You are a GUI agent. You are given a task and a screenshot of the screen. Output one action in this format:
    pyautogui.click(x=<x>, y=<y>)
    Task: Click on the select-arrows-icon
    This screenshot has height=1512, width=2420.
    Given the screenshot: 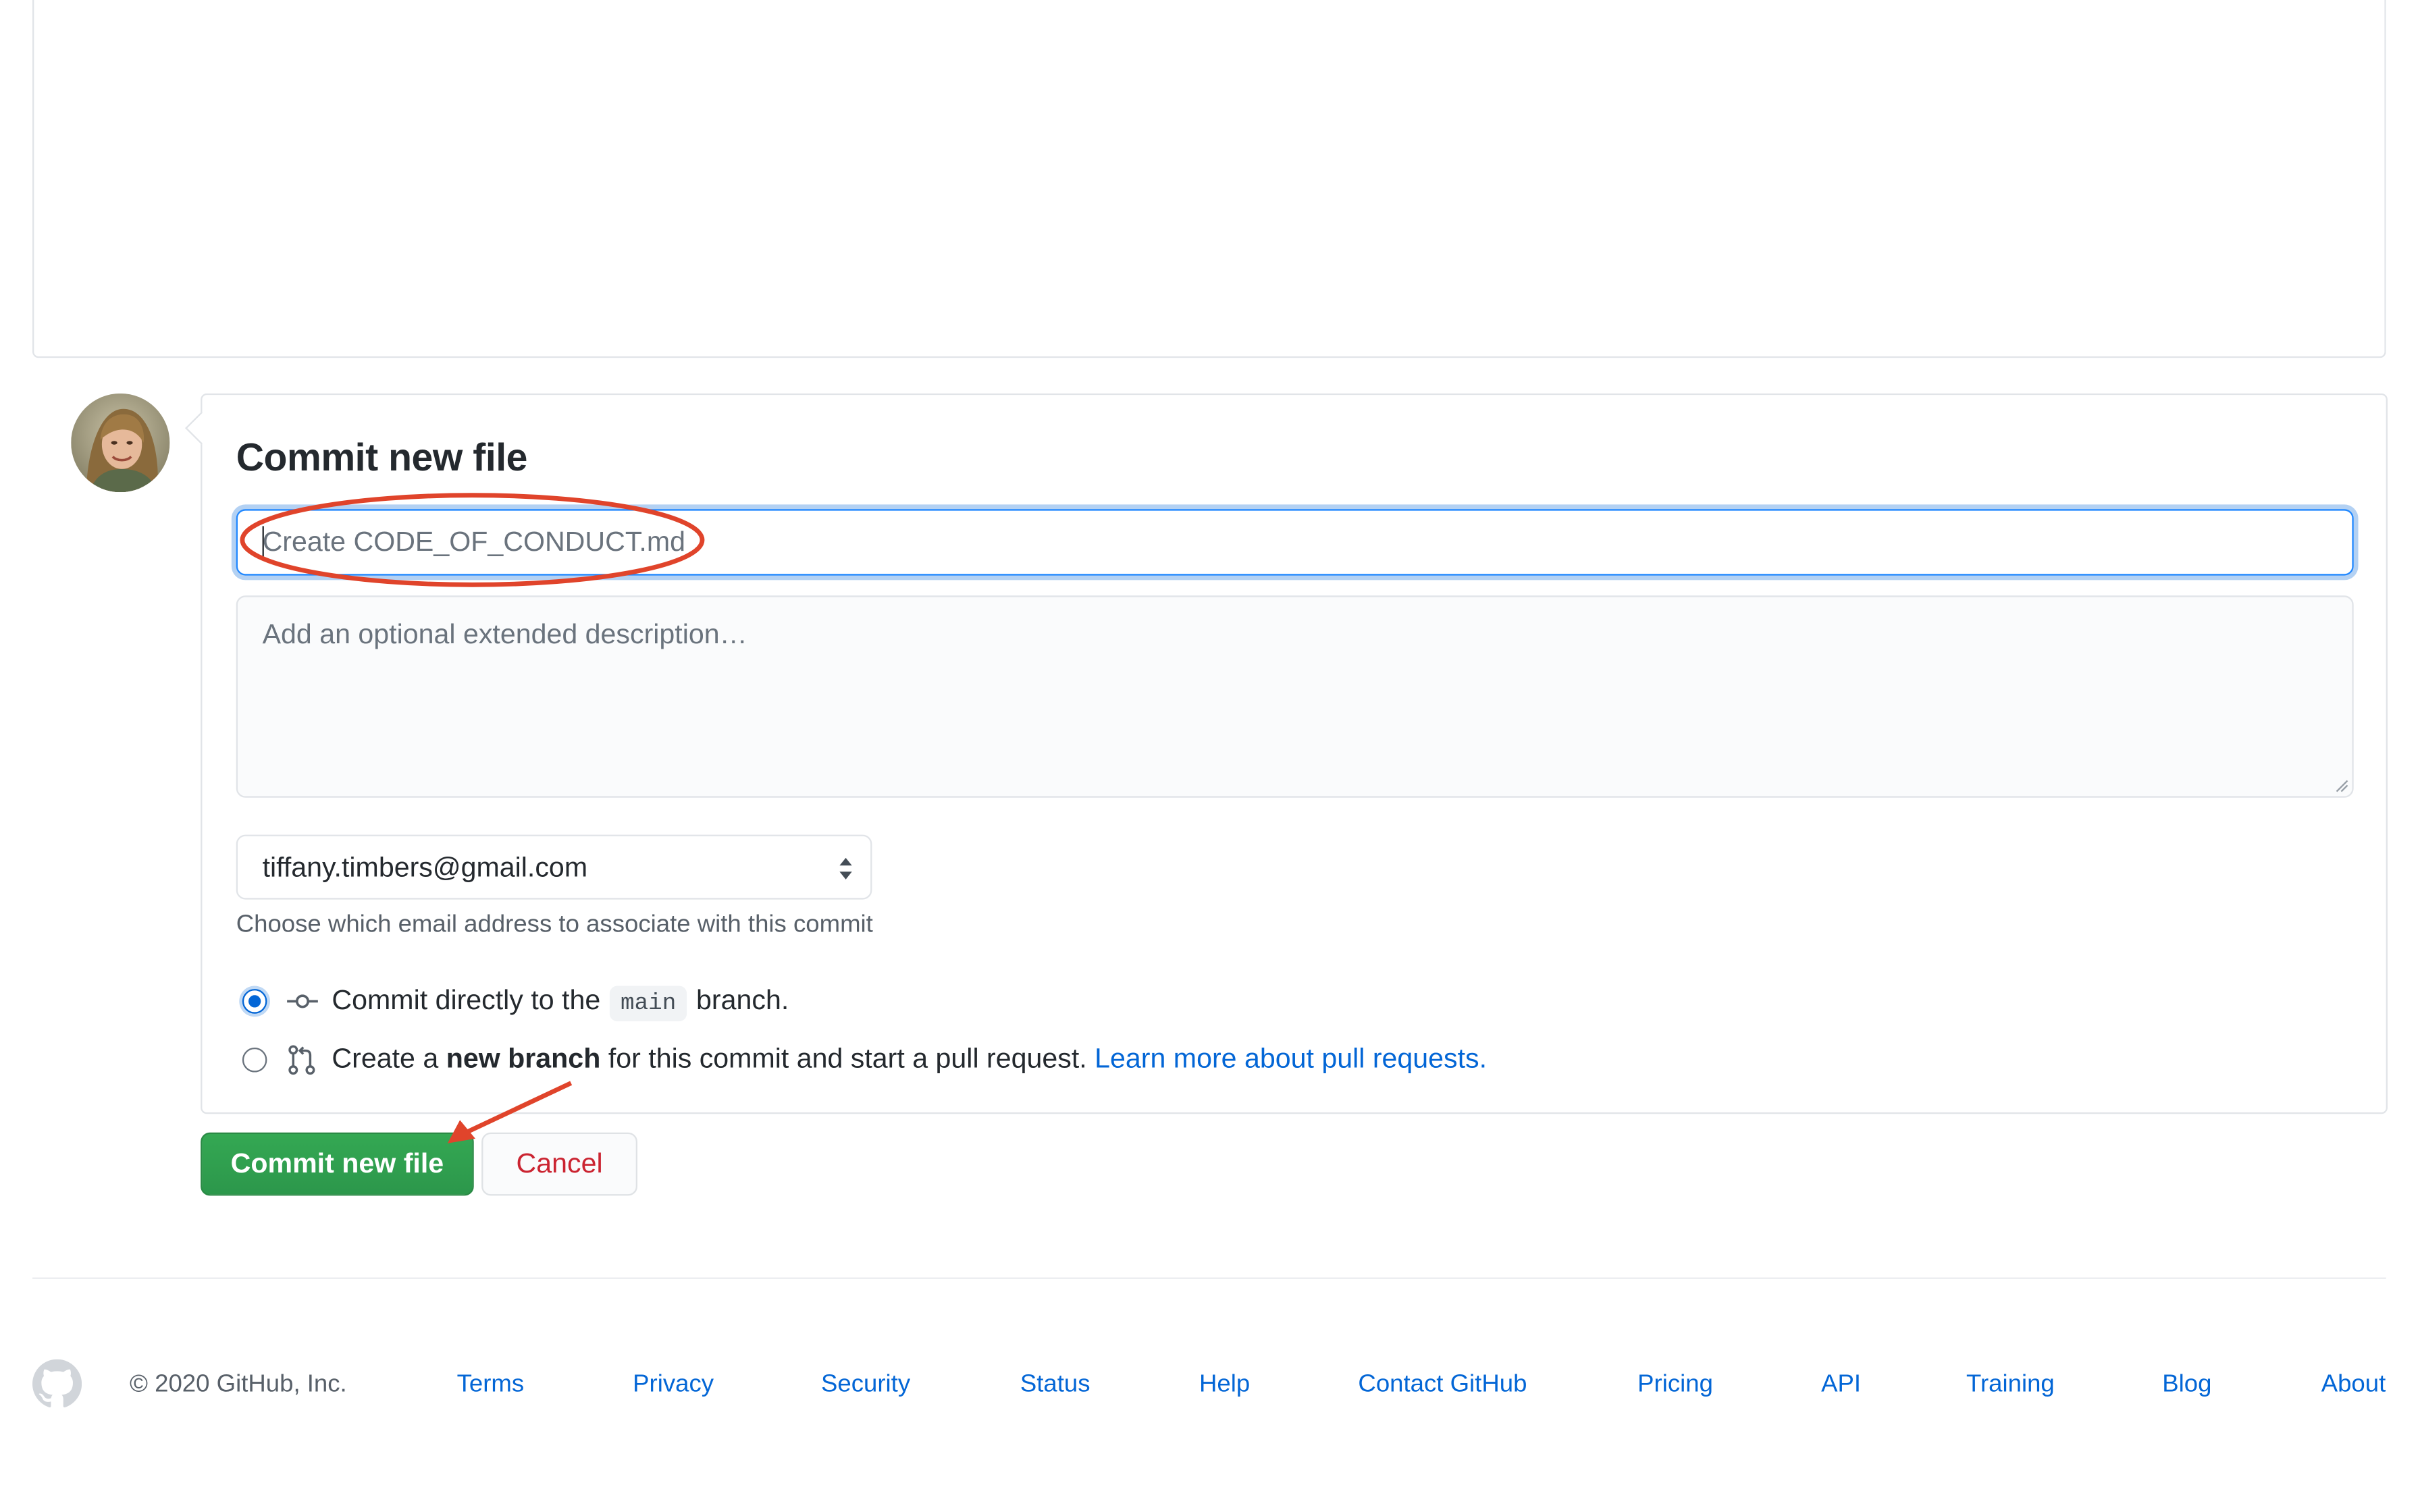 What is the action you would take?
    pyautogui.click(x=845, y=868)
    